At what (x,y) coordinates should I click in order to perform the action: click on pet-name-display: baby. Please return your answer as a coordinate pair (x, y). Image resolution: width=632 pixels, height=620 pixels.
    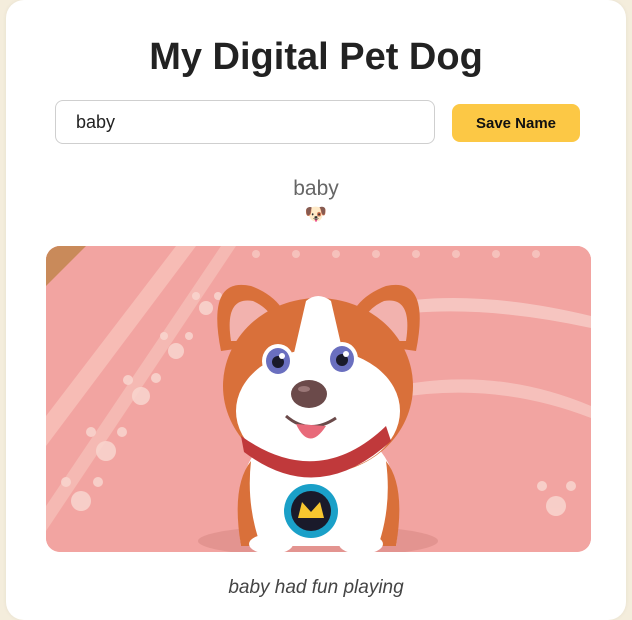
    Looking at the image, I should click on (316, 188).